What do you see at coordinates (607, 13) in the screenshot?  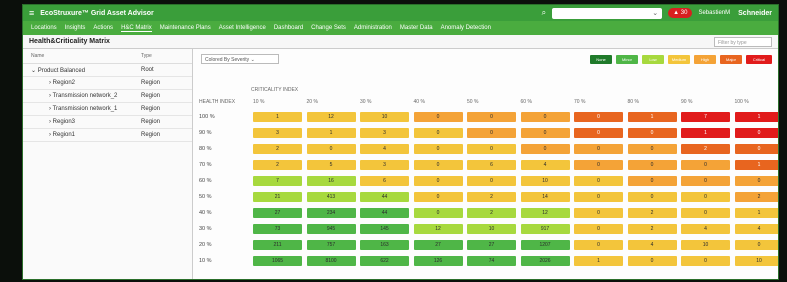 I see `site-select: ⌄` at bounding box center [607, 13].